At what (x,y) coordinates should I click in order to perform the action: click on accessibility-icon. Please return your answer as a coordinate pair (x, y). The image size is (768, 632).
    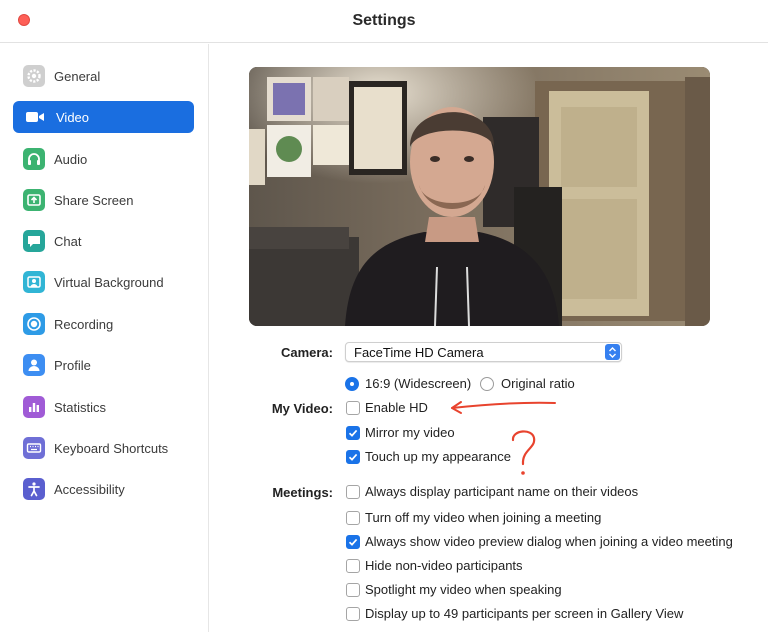
    Looking at the image, I should click on (34, 489).